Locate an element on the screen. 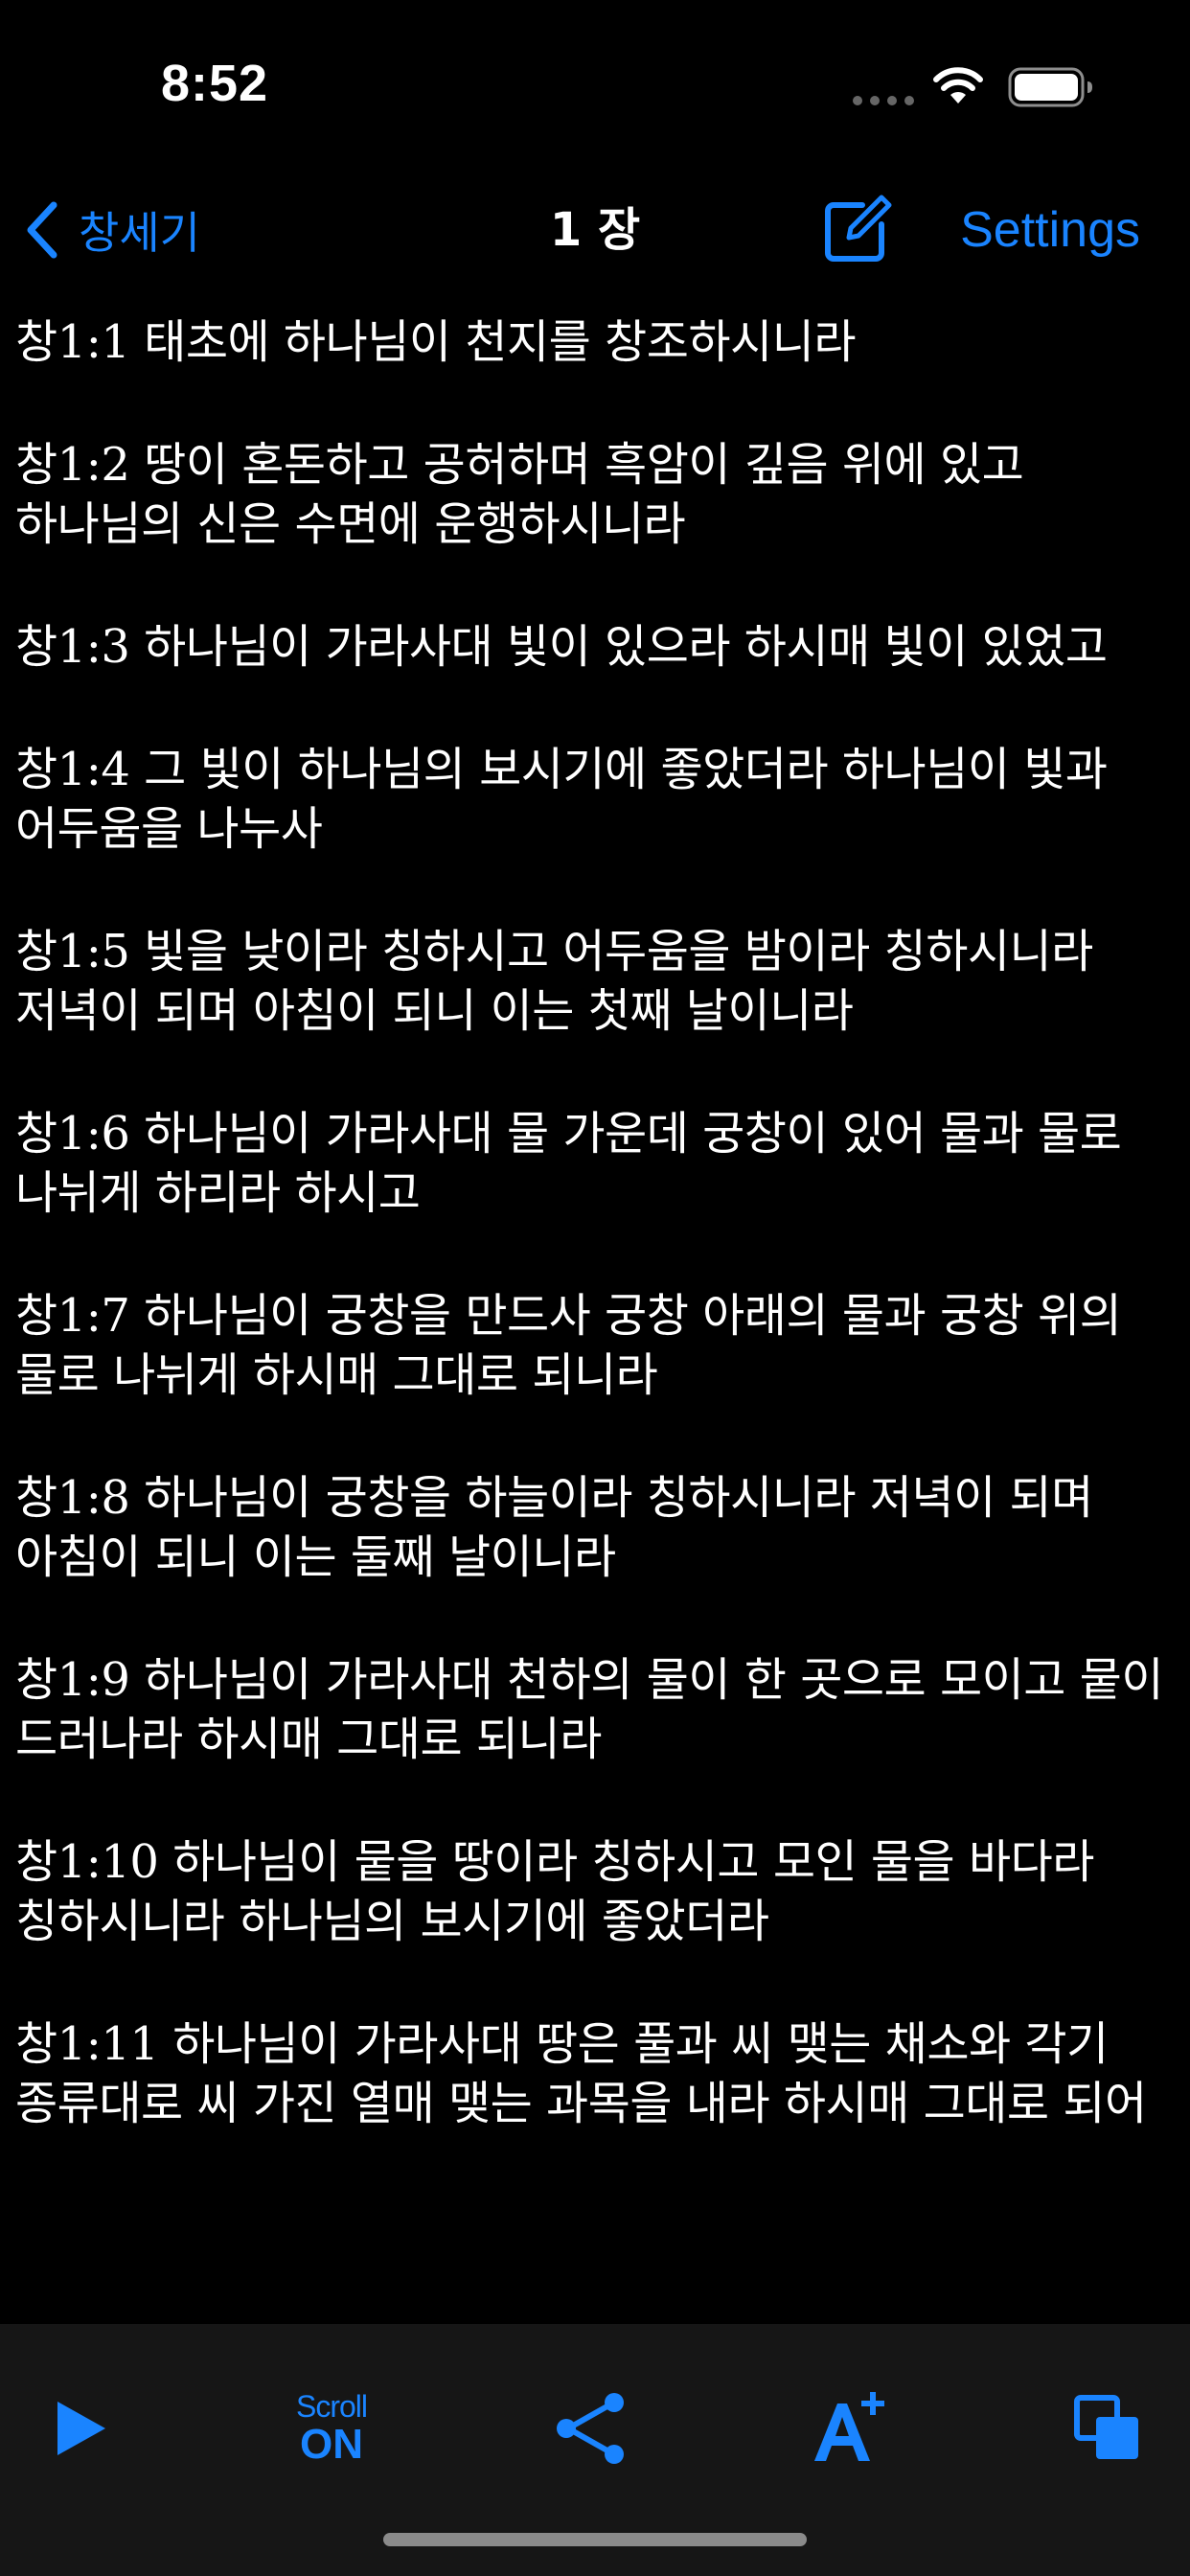  verse-reference: 창1:2 is located at coordinates (72, 465).